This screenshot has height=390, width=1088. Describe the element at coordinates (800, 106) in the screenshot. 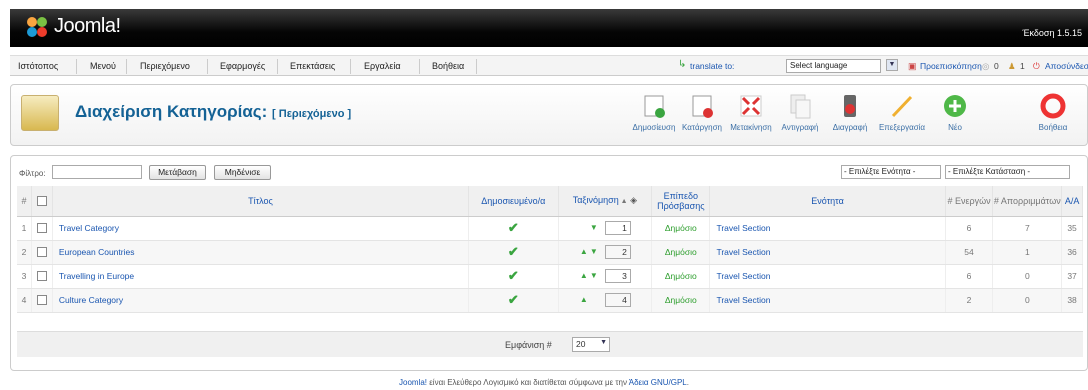

I see `copy-icon` at that location.